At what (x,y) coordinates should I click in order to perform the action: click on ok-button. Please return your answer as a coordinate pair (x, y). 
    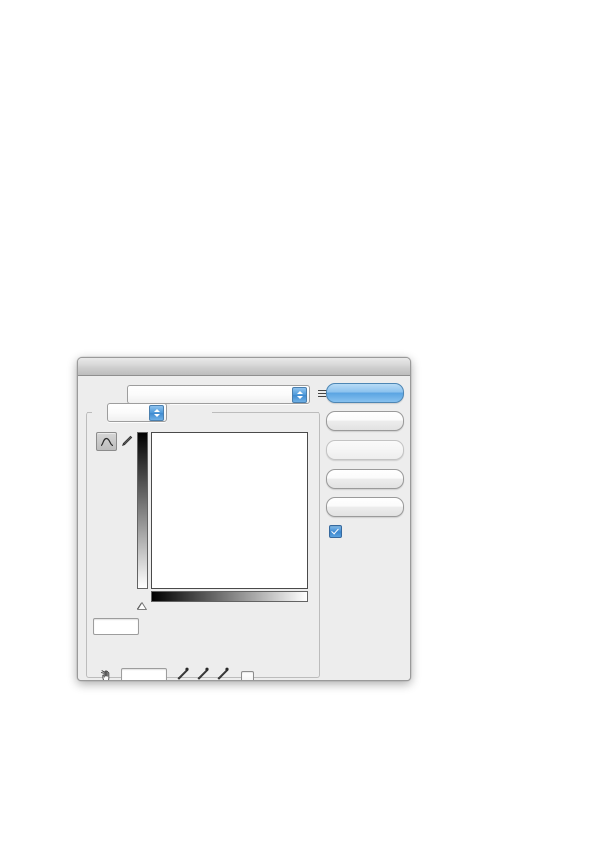
    Looking at the image, I should click on (365, 393).